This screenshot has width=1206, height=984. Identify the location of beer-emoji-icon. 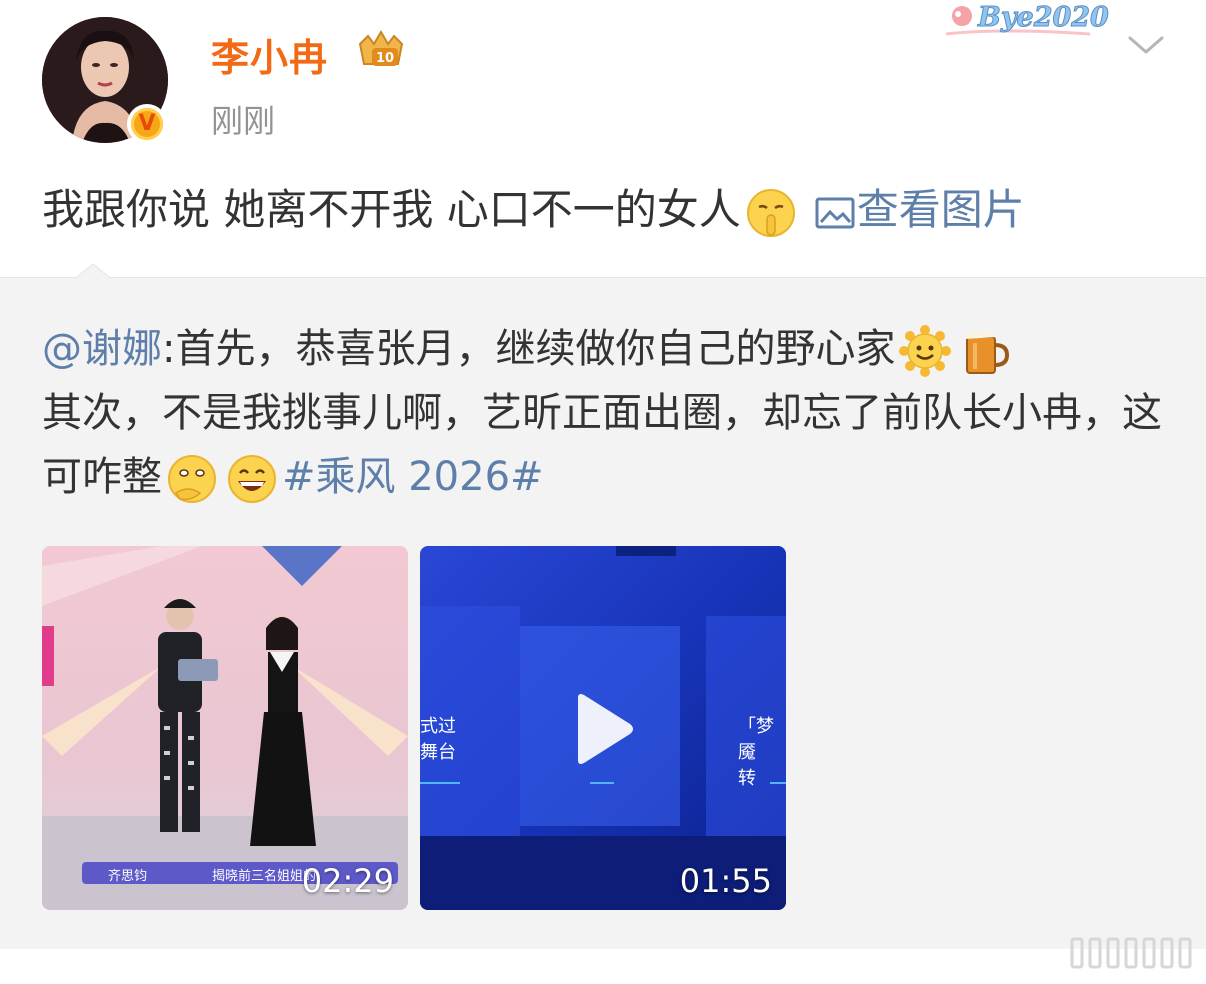
(987, 352).